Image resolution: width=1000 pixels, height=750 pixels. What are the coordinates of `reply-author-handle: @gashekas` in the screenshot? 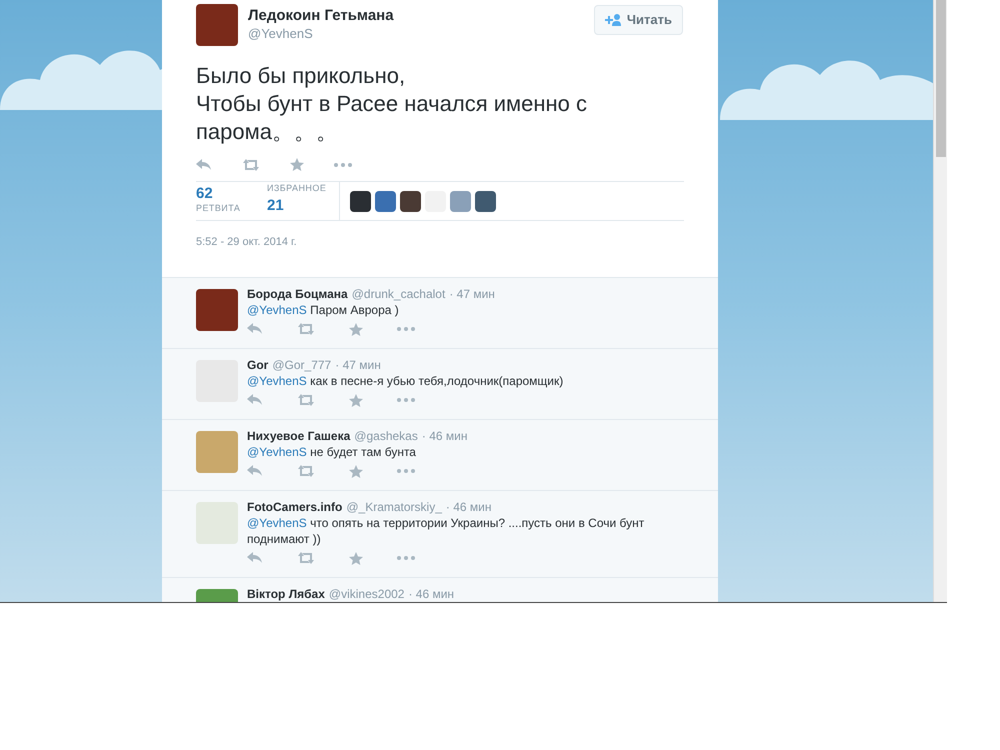 It's located at (386, 436).